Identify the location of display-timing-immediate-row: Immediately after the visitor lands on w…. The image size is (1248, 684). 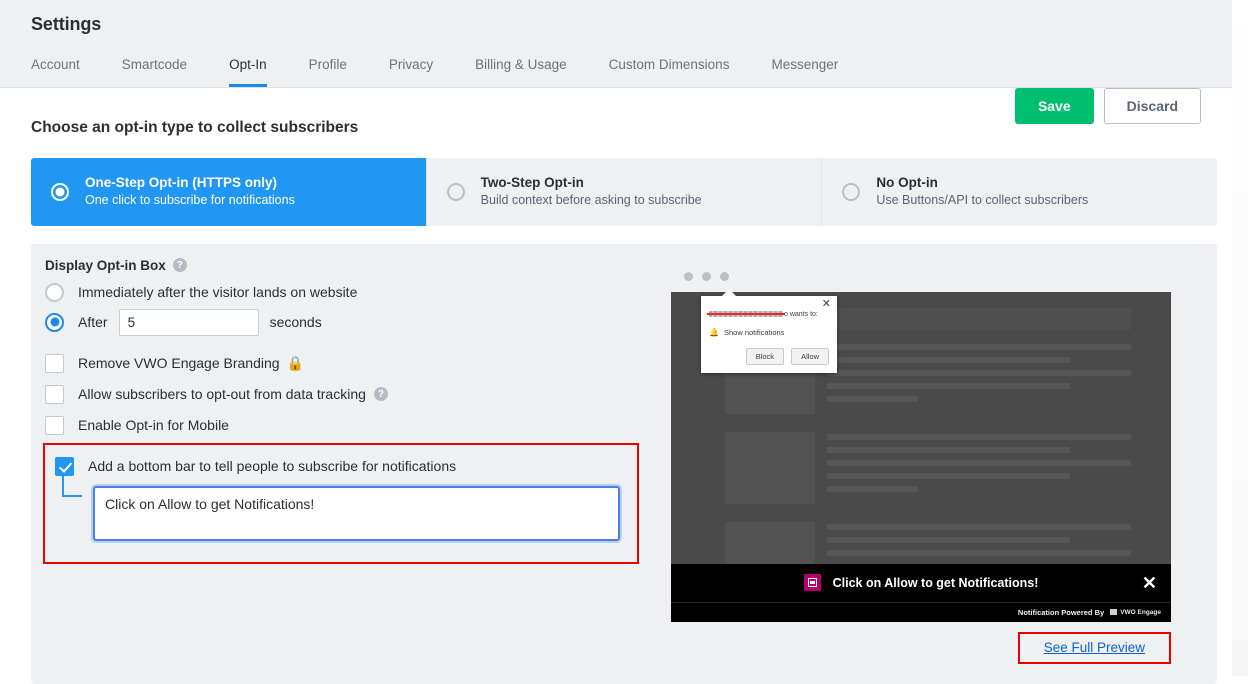
(358, 292).